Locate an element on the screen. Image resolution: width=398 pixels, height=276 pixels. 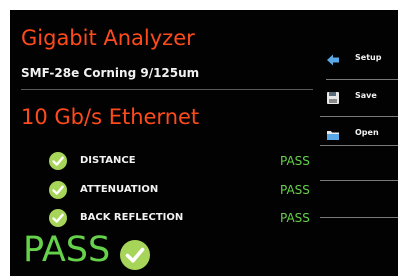
folder-icon is located at coordinates (333, 134).